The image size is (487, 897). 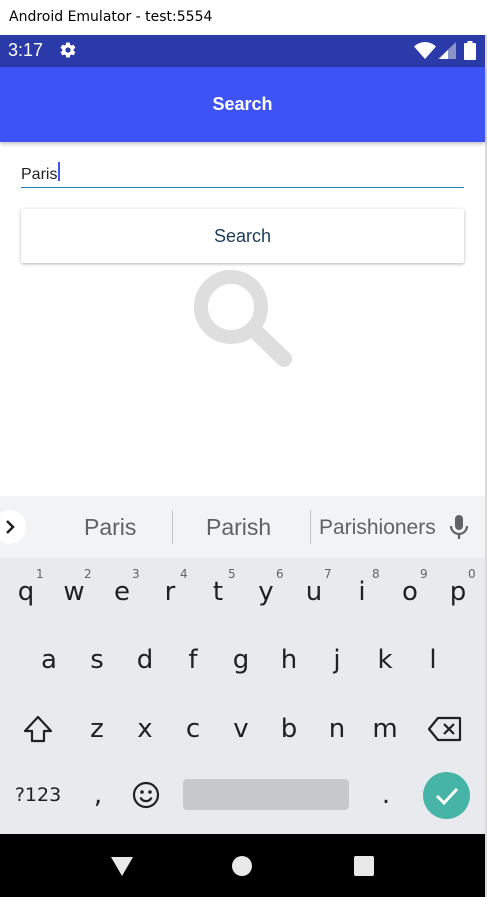 What do you see at coordinates (410, 592) in the screenshot?
I see `key-o: o` at bounding box center [410, 592].